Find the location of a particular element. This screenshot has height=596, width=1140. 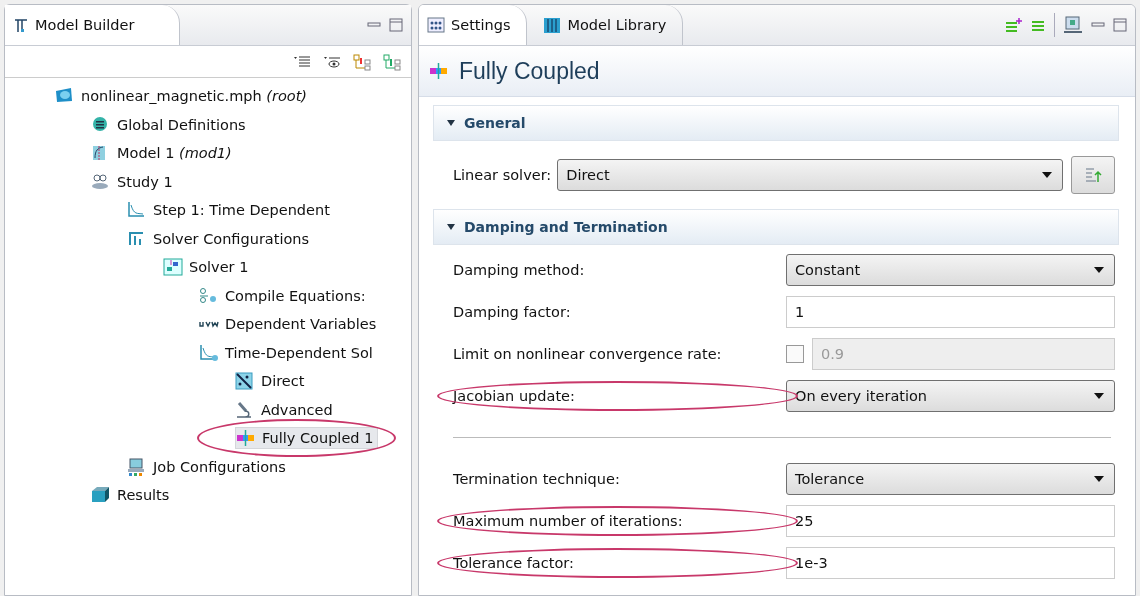

input-field: 1 is located at coordinates (950, 312).